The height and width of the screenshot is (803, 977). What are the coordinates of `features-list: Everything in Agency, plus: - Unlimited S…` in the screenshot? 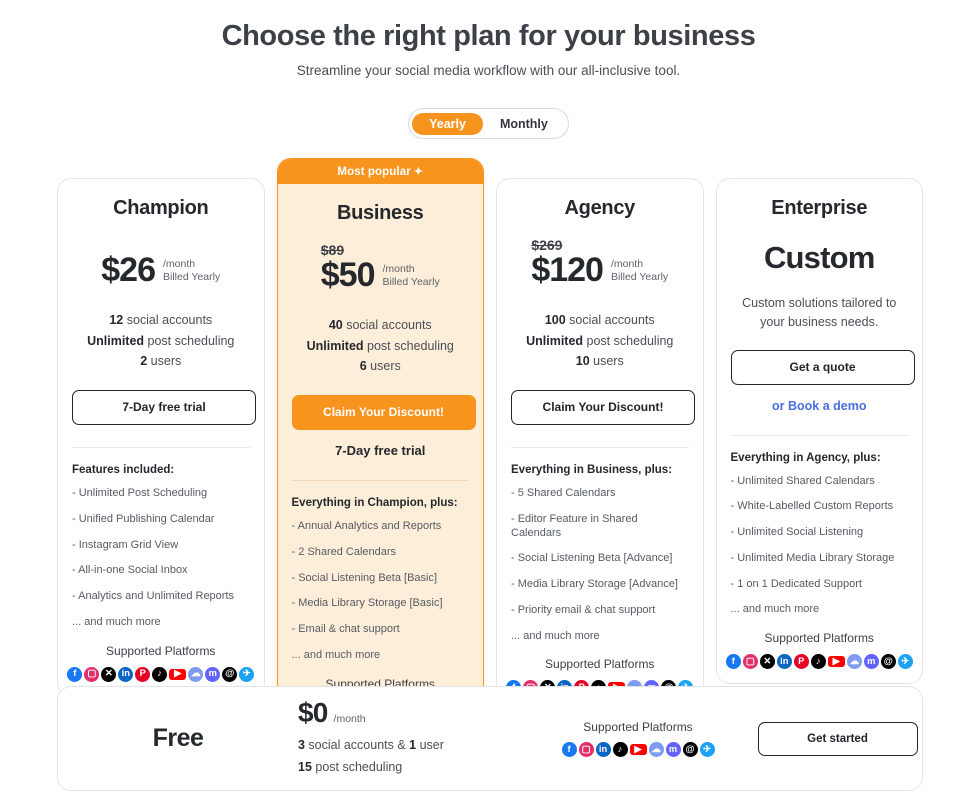 It's located at (820, 527).